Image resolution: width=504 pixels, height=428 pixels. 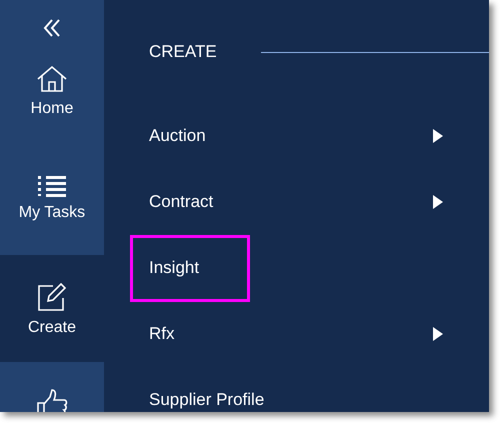 I want to click on list-icon, so click(x=52, y=186).